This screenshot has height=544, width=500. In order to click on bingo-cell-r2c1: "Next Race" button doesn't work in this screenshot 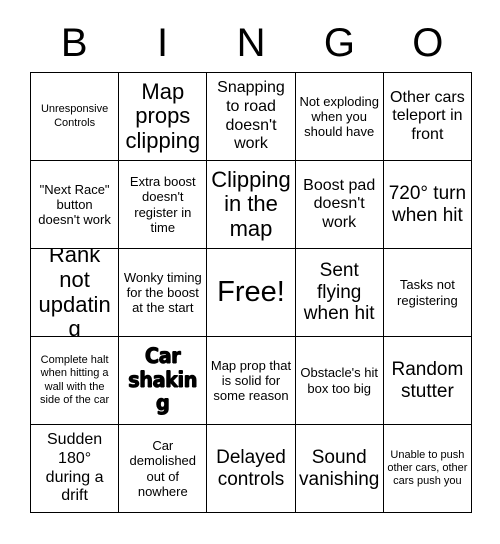, I will do `click(75, 205)`.